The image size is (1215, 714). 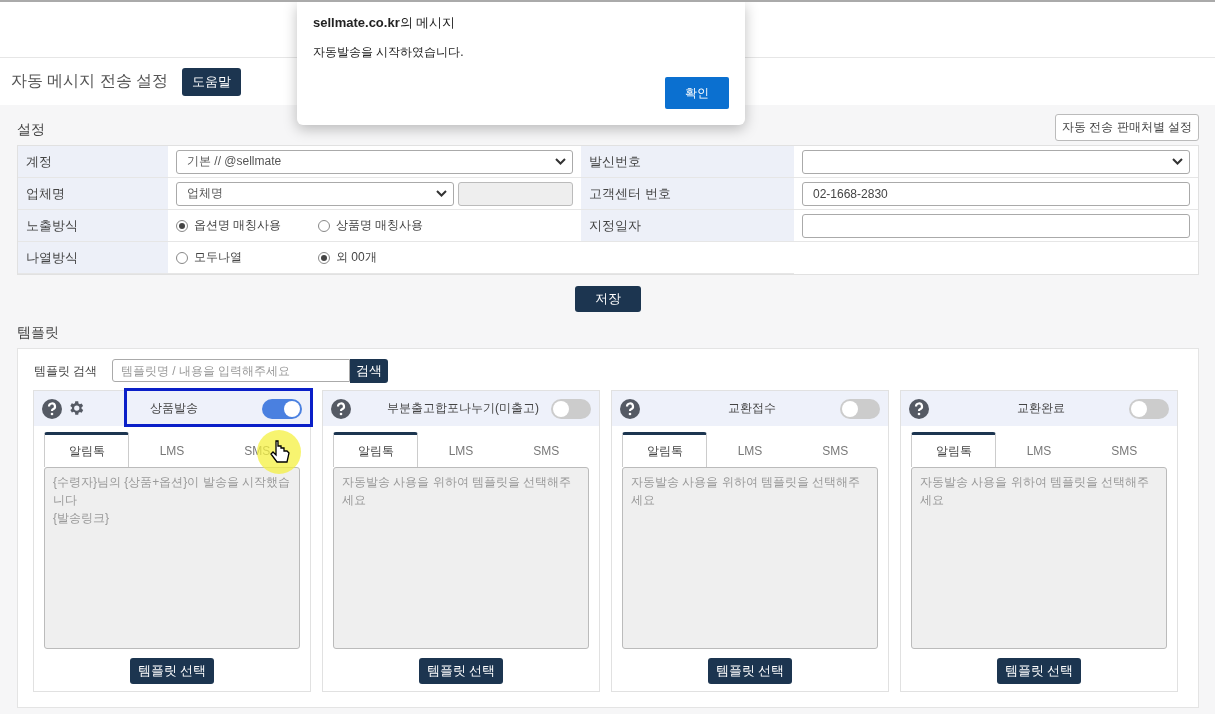 What do you see at coordinates (38, 333) in the screenshot?
I see `section-title: 템플릿` at bounding box center [38, 333].